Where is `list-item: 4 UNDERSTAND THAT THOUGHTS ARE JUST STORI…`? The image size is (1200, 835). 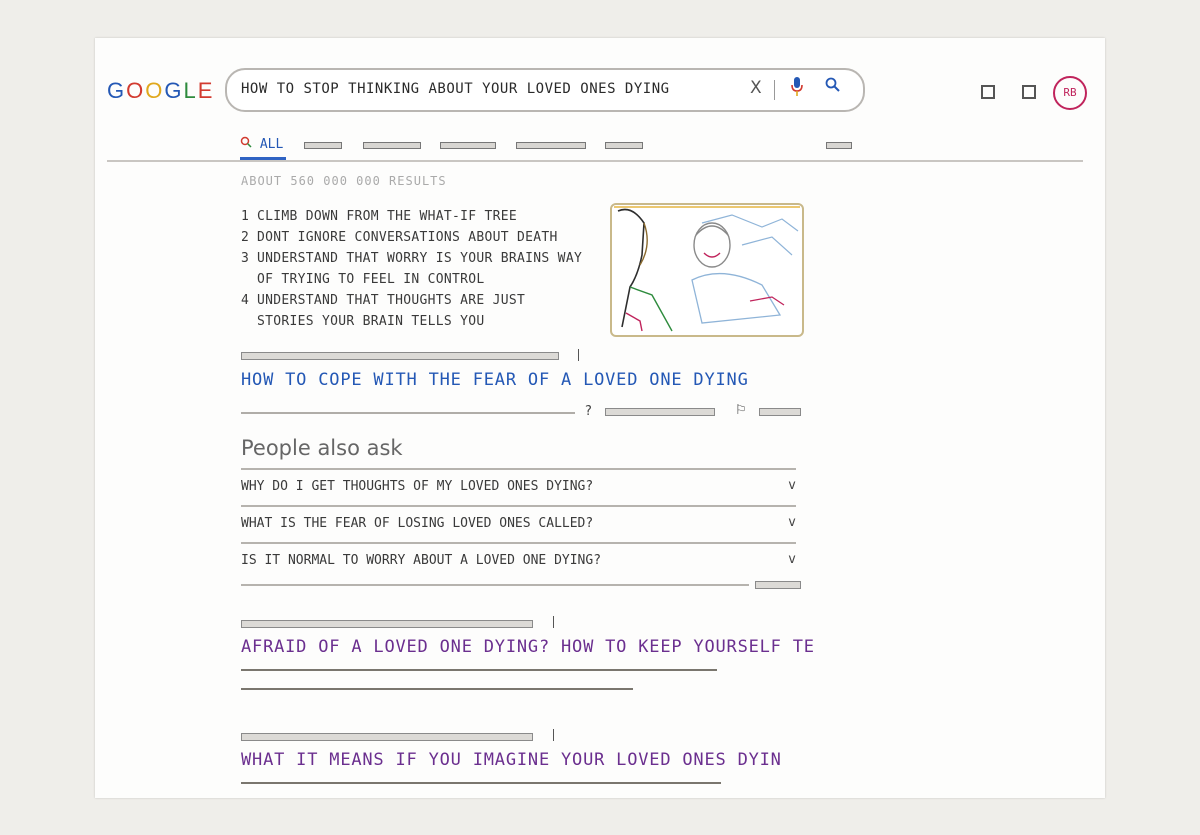 list-item: 4 UNDERSTAND THAT THOUGHTS ARE JUST STORI… is located at coordinates (383, 311).